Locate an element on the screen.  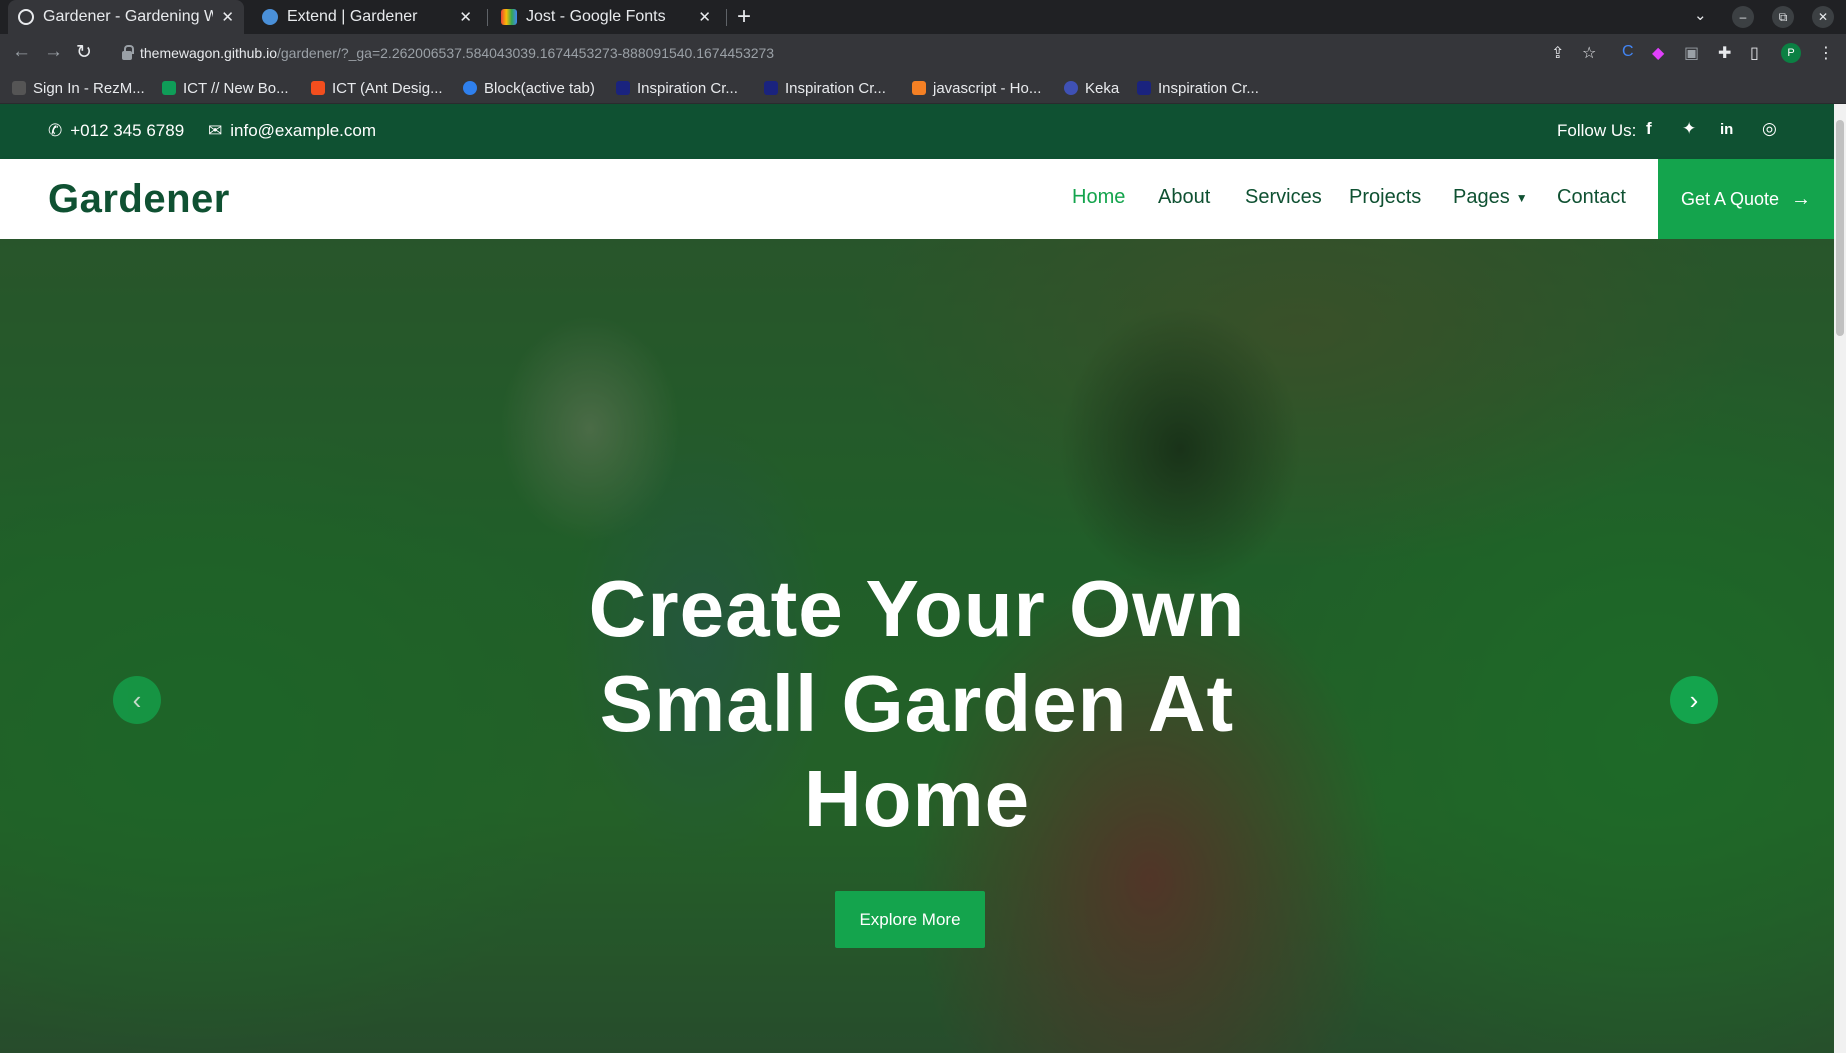
hero-title-line: Home is located at coordinates (917, 798).